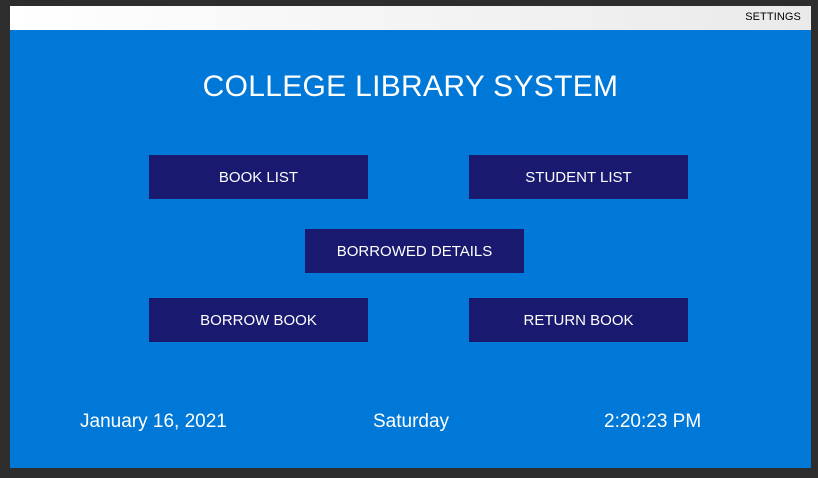 Image resolution: width=818 pixels, height=478 pixels. What do you see at coordinates (258, 177) in the screenshot?
I see `book-list-button: BOOK LIST` at bounding box center [258, 177].